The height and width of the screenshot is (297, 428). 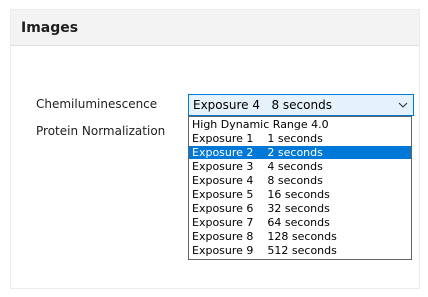 What do you see at coordinates (215, 28) in the screenshot?
I see `panel-header: Images` at bounding box center [215, 28].